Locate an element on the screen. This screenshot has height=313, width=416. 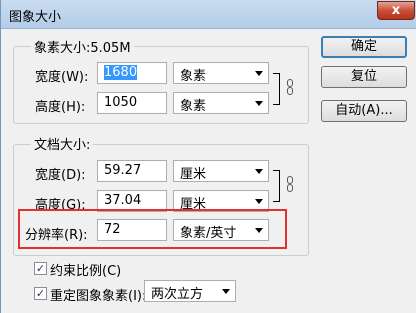
doc-width-input: 59.27 is located at coordinates (132, 171).